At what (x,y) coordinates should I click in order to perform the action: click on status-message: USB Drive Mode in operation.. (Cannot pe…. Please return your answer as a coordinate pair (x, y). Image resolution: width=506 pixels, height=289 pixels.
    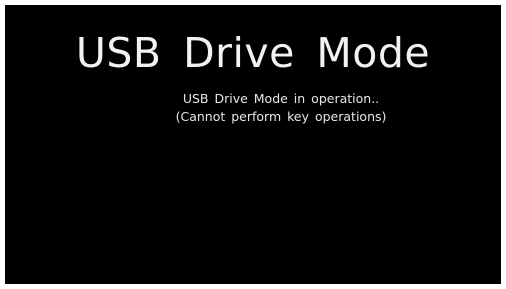
    Looking at the image, I should click on (253, 108).